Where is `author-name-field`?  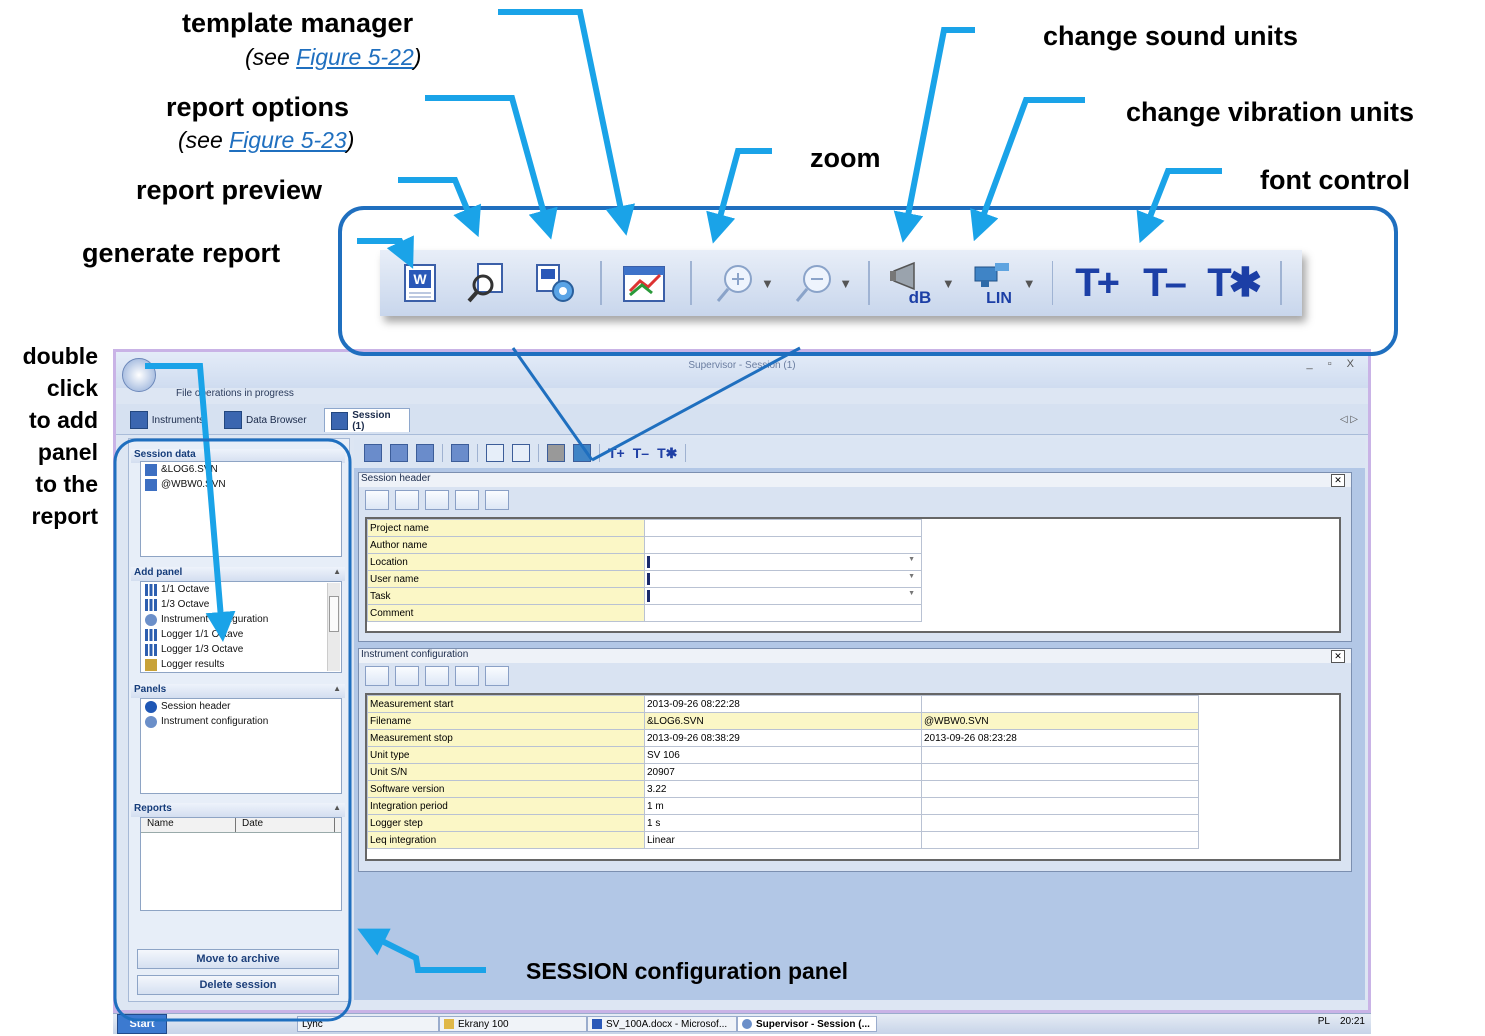
author-name-field is located at coordinates (783, 545).